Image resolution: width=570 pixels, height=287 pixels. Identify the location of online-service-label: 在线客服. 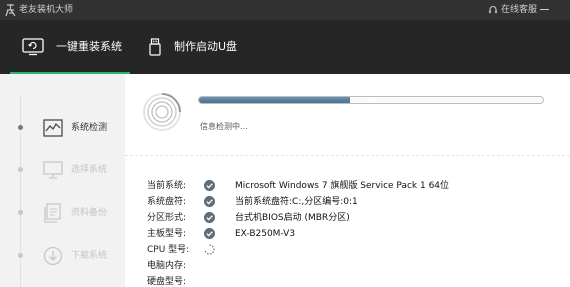
(519, 10).